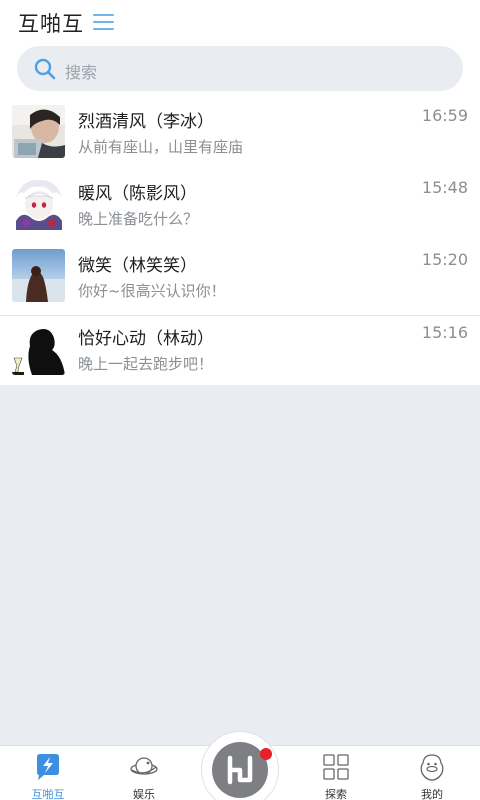 This screenshot has height=800, width=480. Describe the element at coordinates (45, 69) in the screenshot. I see `search-icon` at that location.